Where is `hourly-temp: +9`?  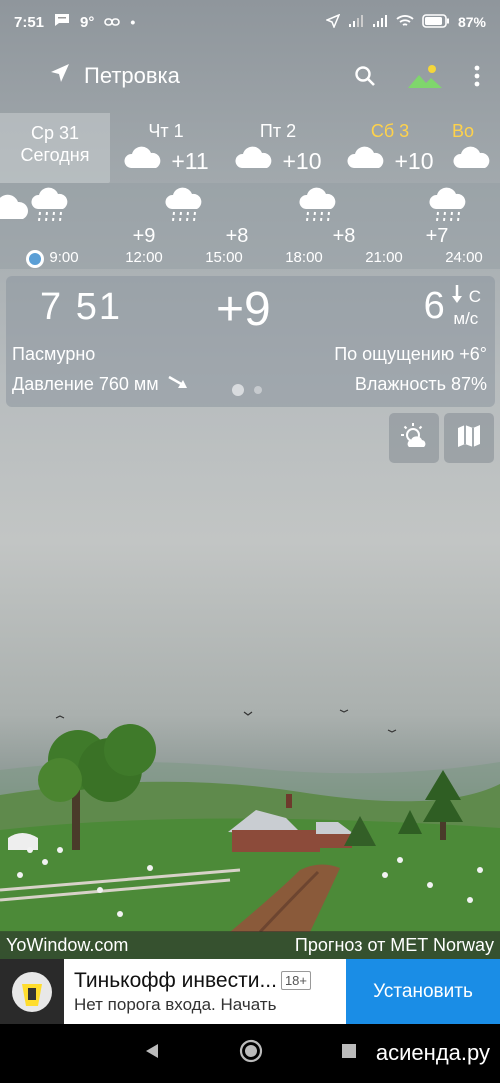 hourly-temp: +9 is located at coordinates (144, 236).